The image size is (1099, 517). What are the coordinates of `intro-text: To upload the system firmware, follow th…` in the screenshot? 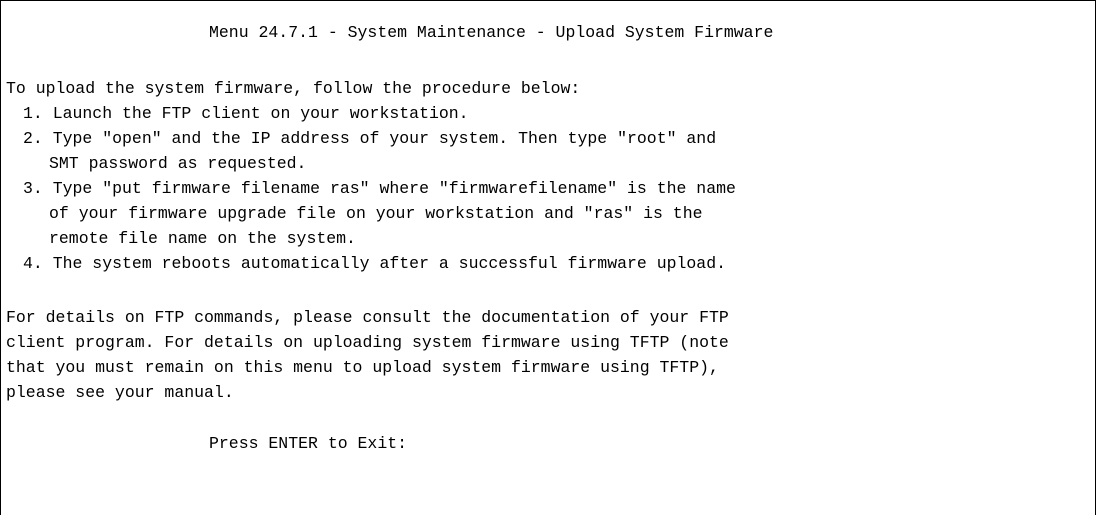 It's located at (293, 88).